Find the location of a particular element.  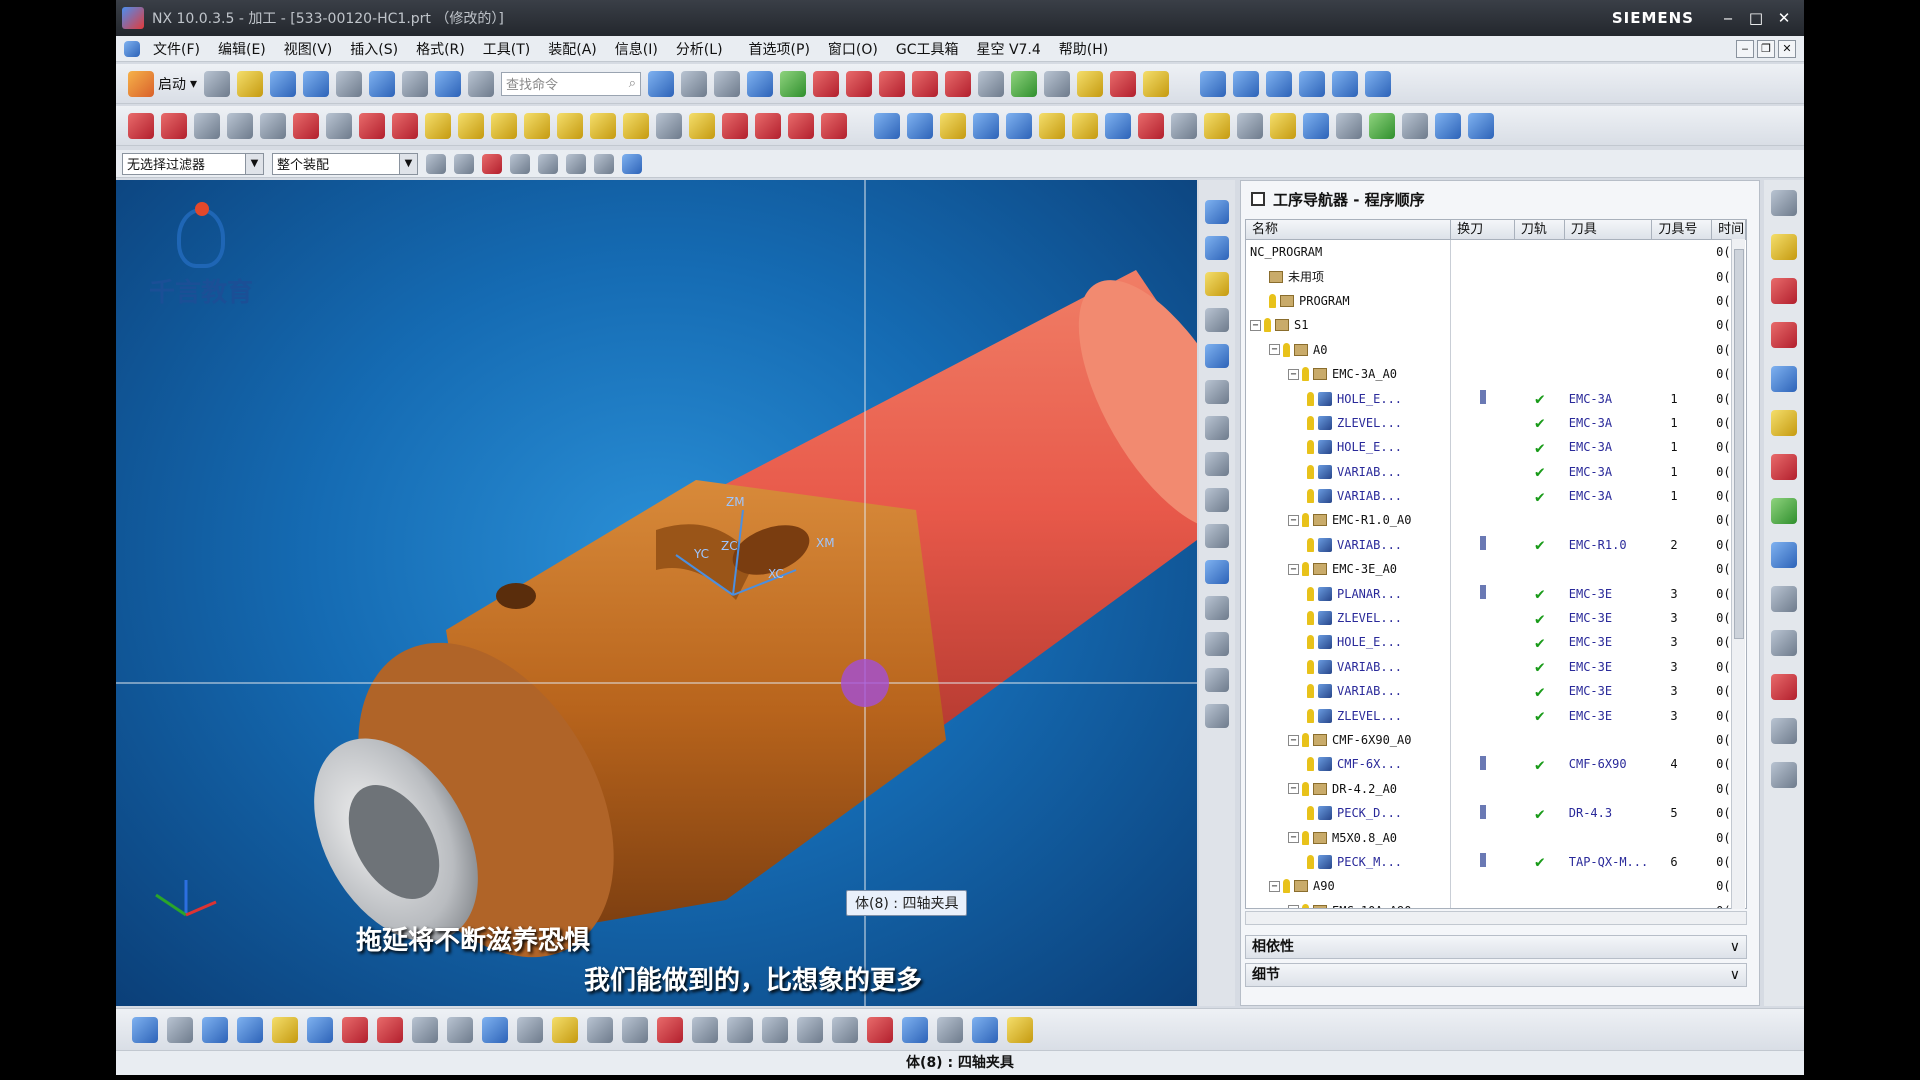

web-icon is located at coordinates (1217, 716).